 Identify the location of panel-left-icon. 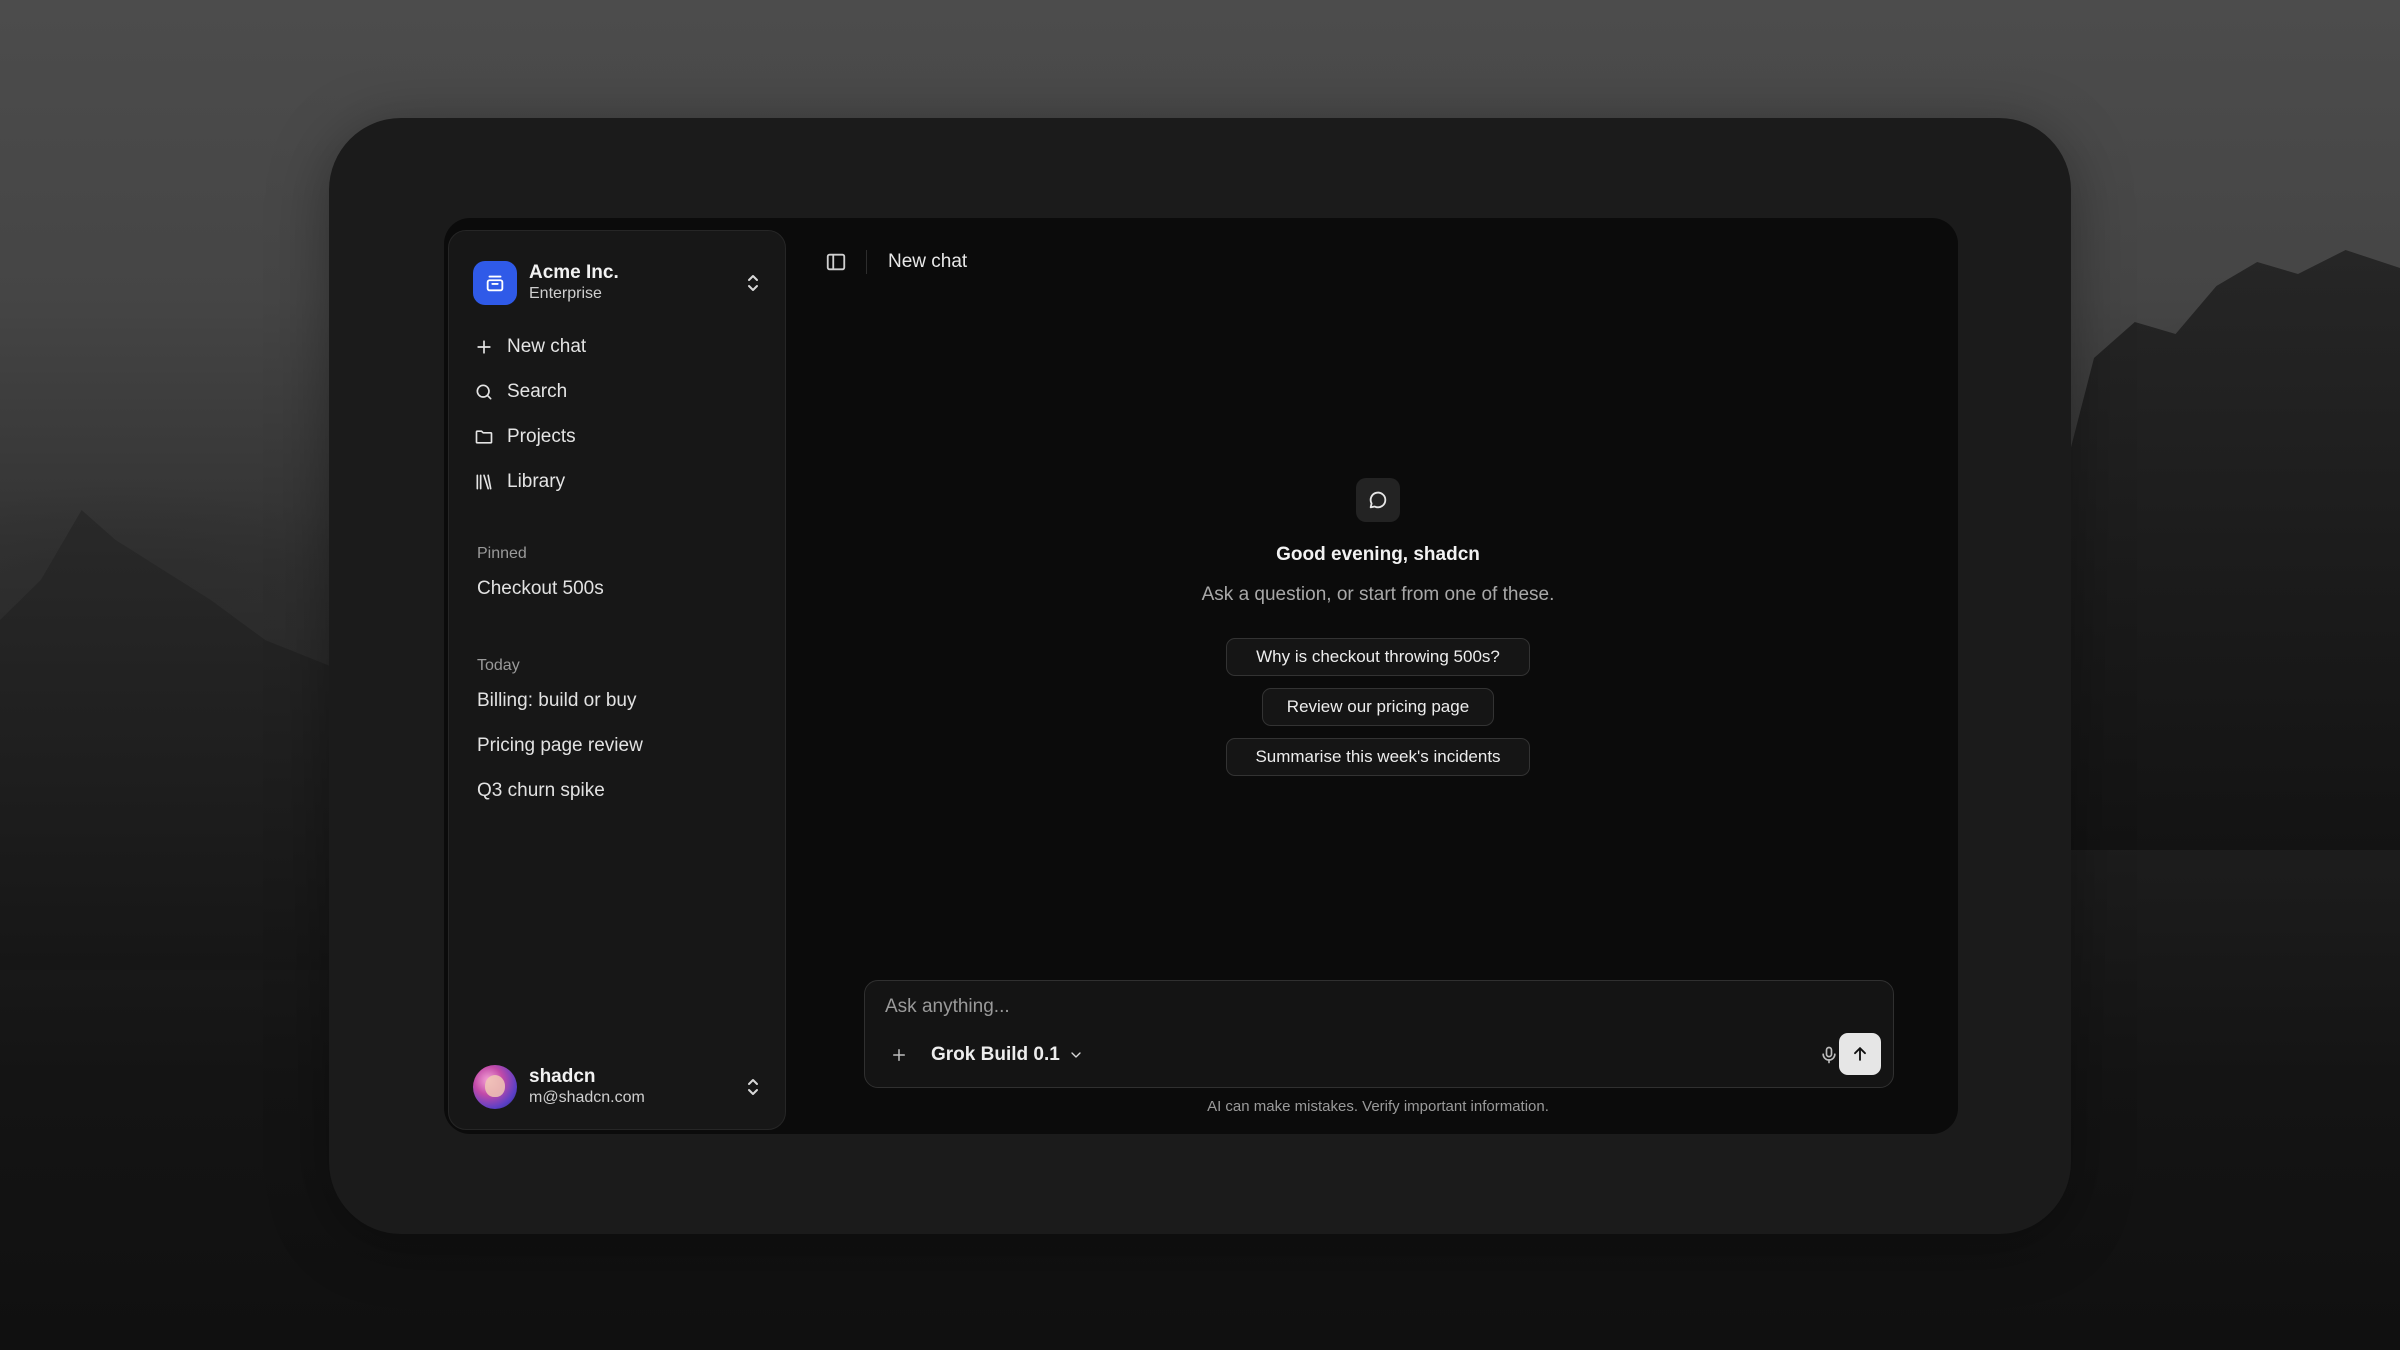
(836, 262).